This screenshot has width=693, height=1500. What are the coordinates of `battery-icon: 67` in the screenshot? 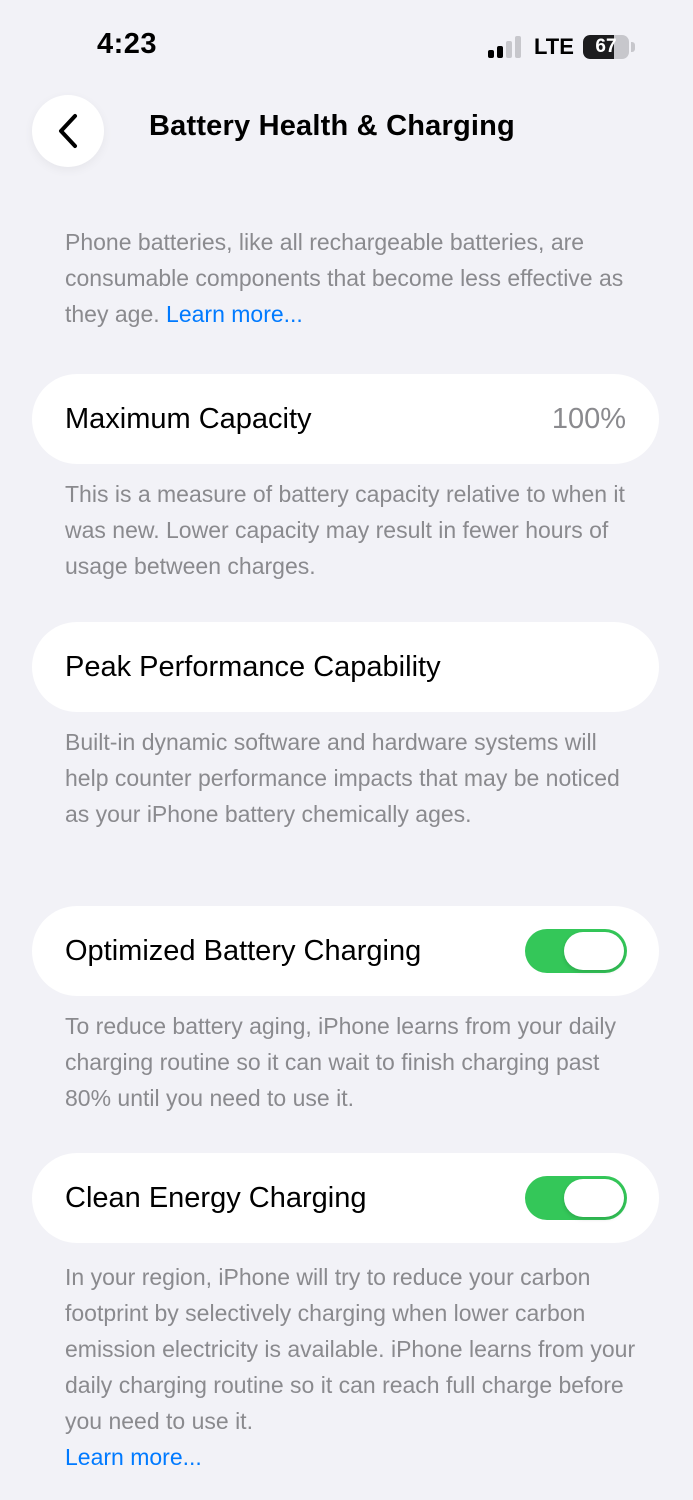 It's located at (606, 47).